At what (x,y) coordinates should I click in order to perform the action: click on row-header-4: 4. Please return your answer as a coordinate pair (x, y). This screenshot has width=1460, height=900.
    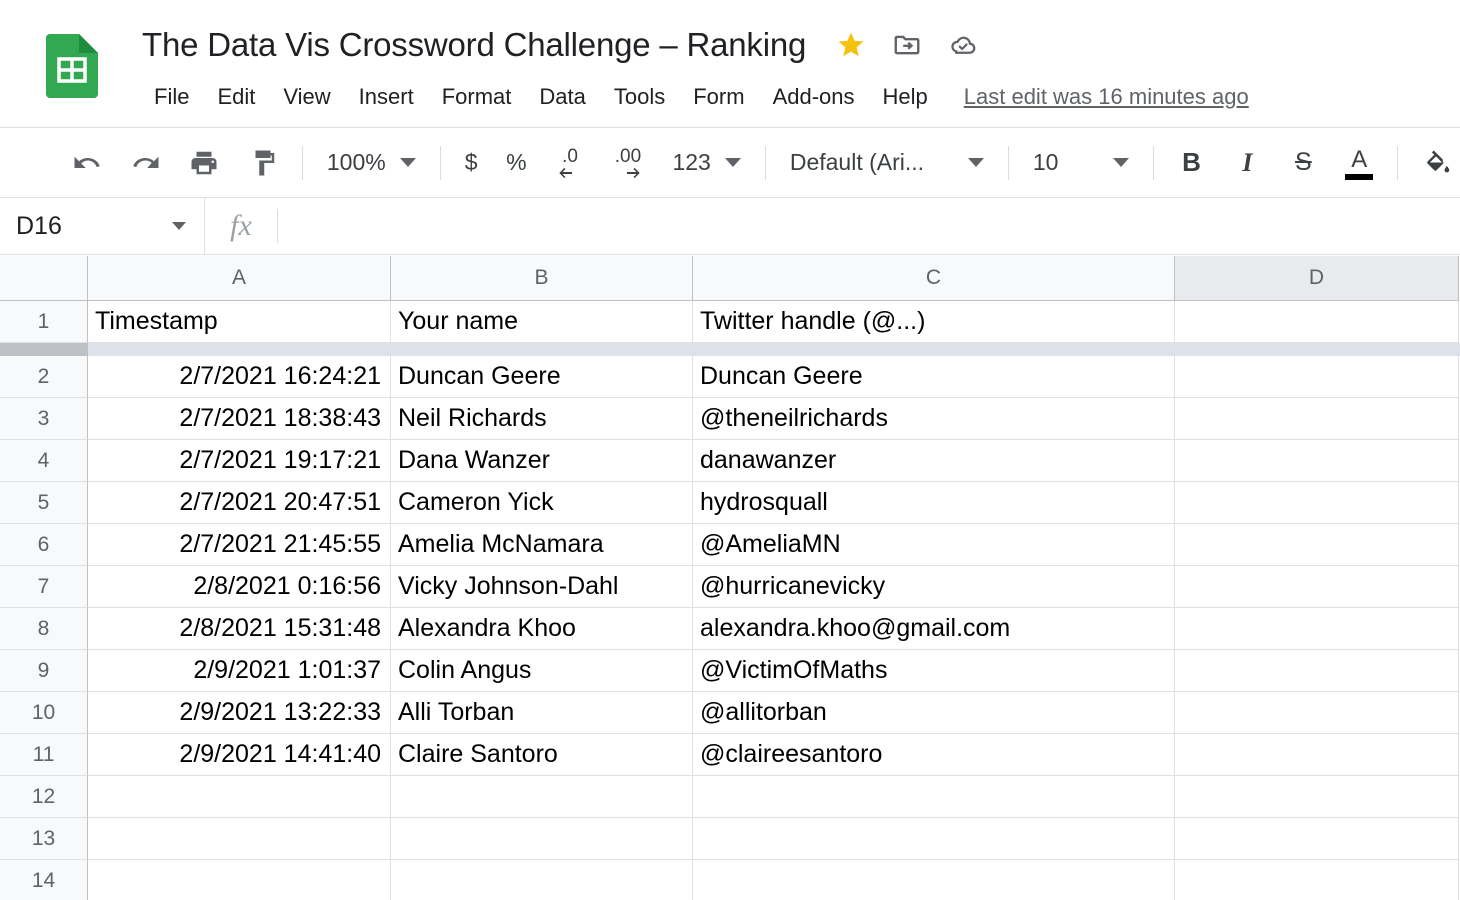
    Looking at the image, I should click on (44, 461).